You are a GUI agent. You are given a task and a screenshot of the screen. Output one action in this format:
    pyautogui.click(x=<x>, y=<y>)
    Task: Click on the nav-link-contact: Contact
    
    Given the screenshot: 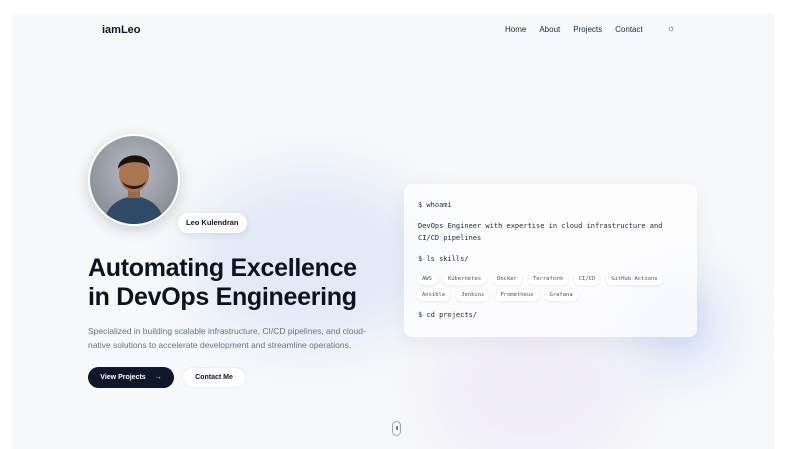 What is the action you would take?
    pyautogui.click(x=629, y=29)
    